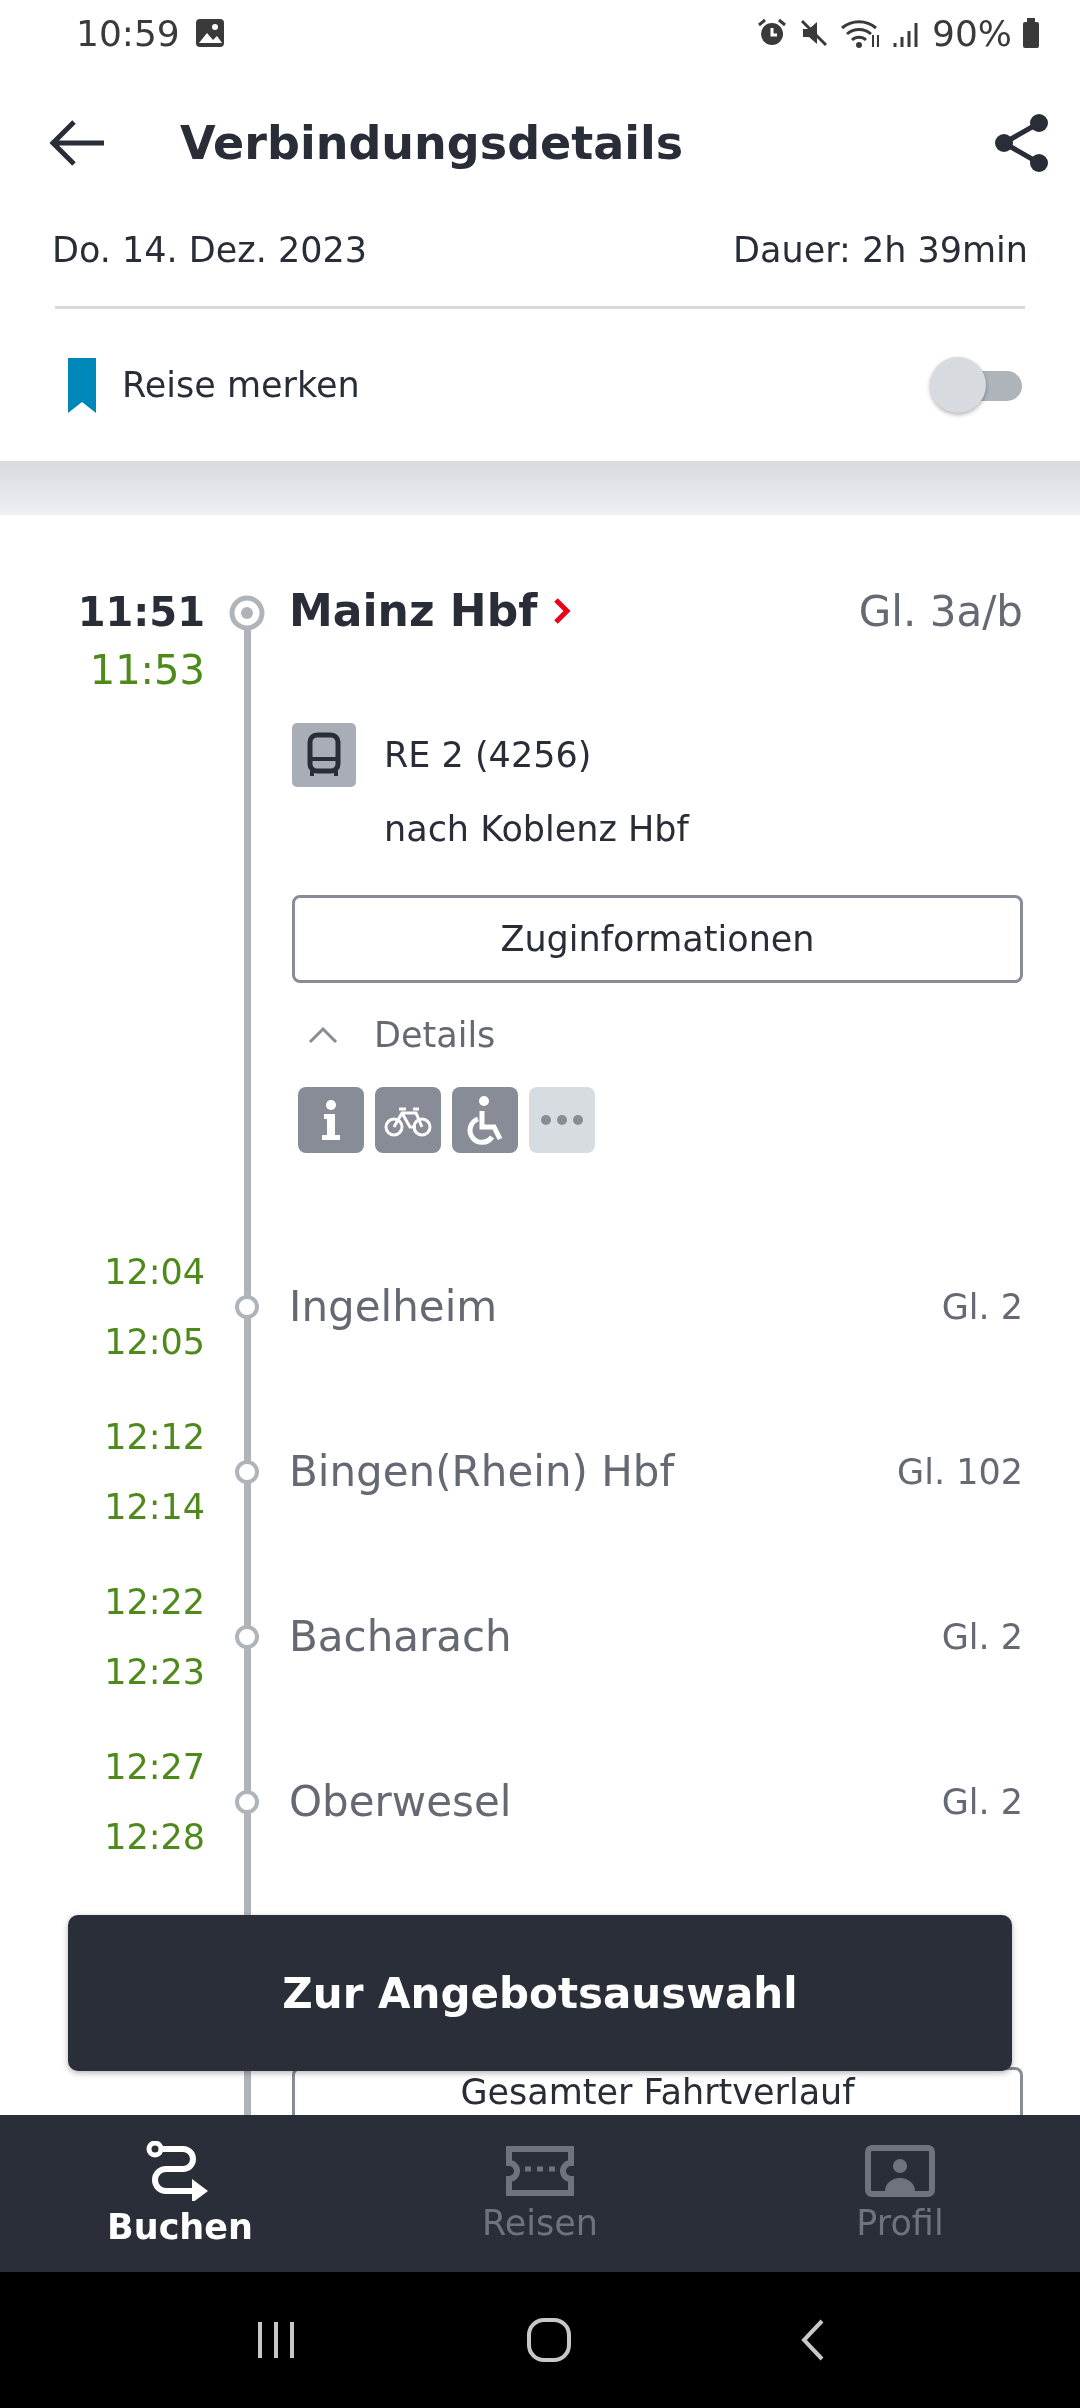  What do you see at coordinates (128, 33) in the screenshot?
I see `clock: 10:59` at bounding box center [128, 33].